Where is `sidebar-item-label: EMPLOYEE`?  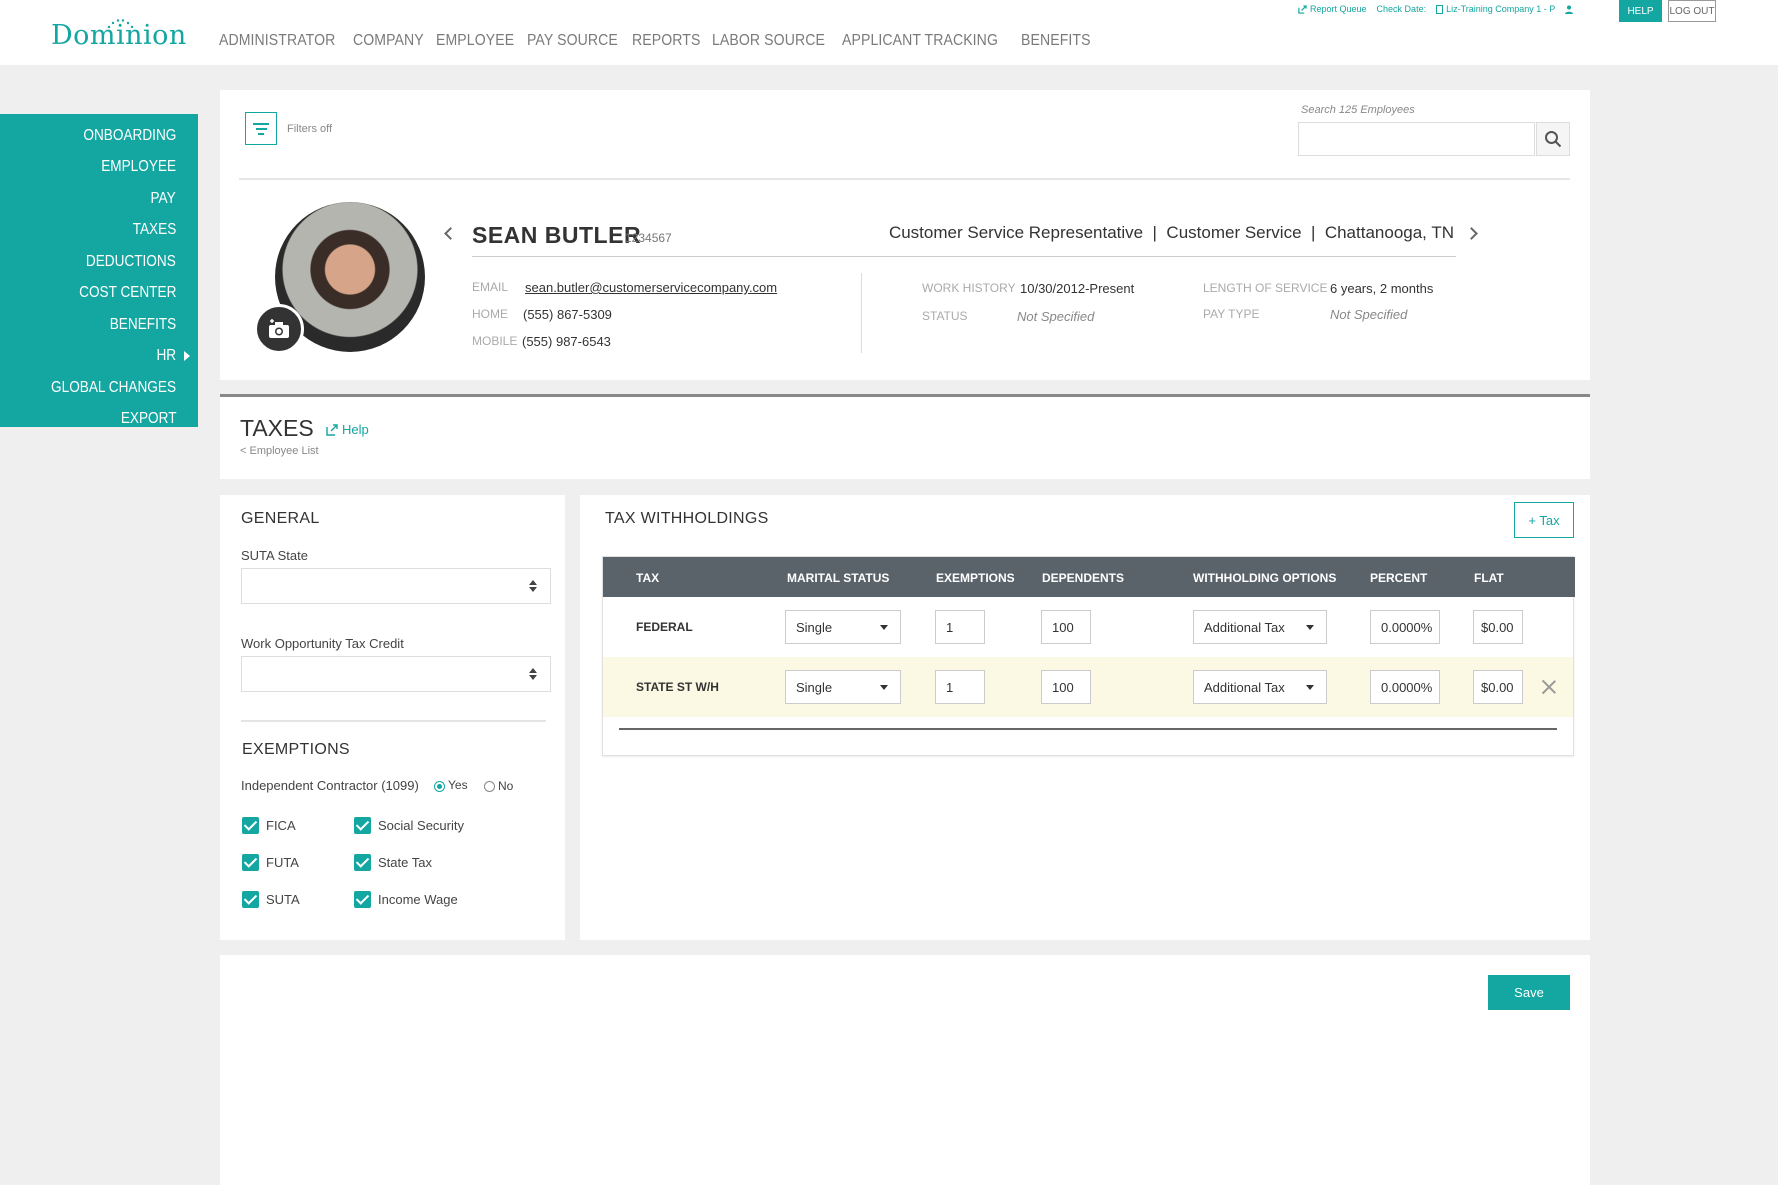 sidebar-item-label: EMPLOYEE is located at coordinates (138, 167).